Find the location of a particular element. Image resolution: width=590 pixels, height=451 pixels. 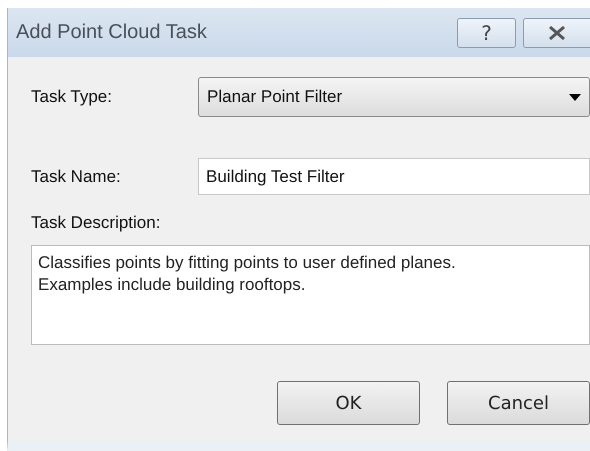

cancel-button: Cancel is located at coordinates (518, 403).